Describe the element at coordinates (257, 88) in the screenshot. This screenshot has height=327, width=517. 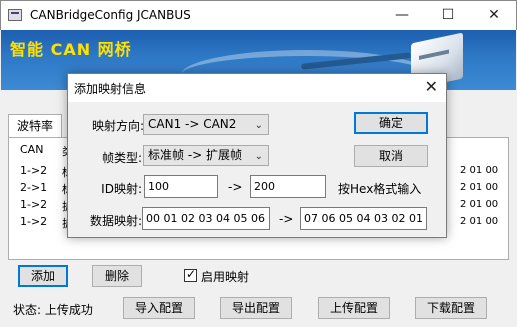
I see `dialog-title-bar: 添加映射信息 ✕` at that location.